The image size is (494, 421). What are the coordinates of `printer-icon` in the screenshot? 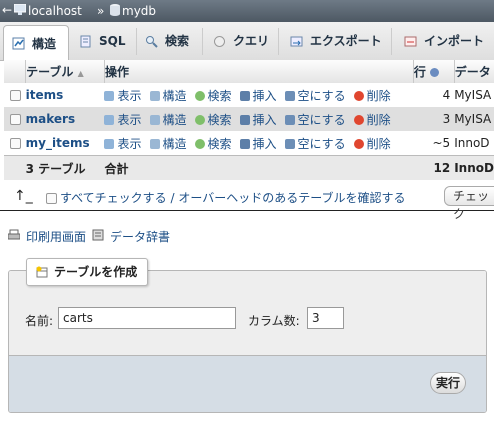 It's located at (14, 234).